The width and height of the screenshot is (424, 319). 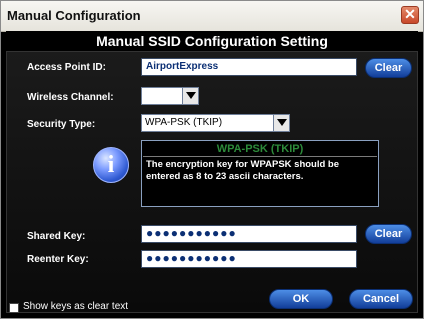 What do you see at coordinates (14, 308) in the screenshot?
I see `show-keys-checkbox` at bounding box center [14, 308].